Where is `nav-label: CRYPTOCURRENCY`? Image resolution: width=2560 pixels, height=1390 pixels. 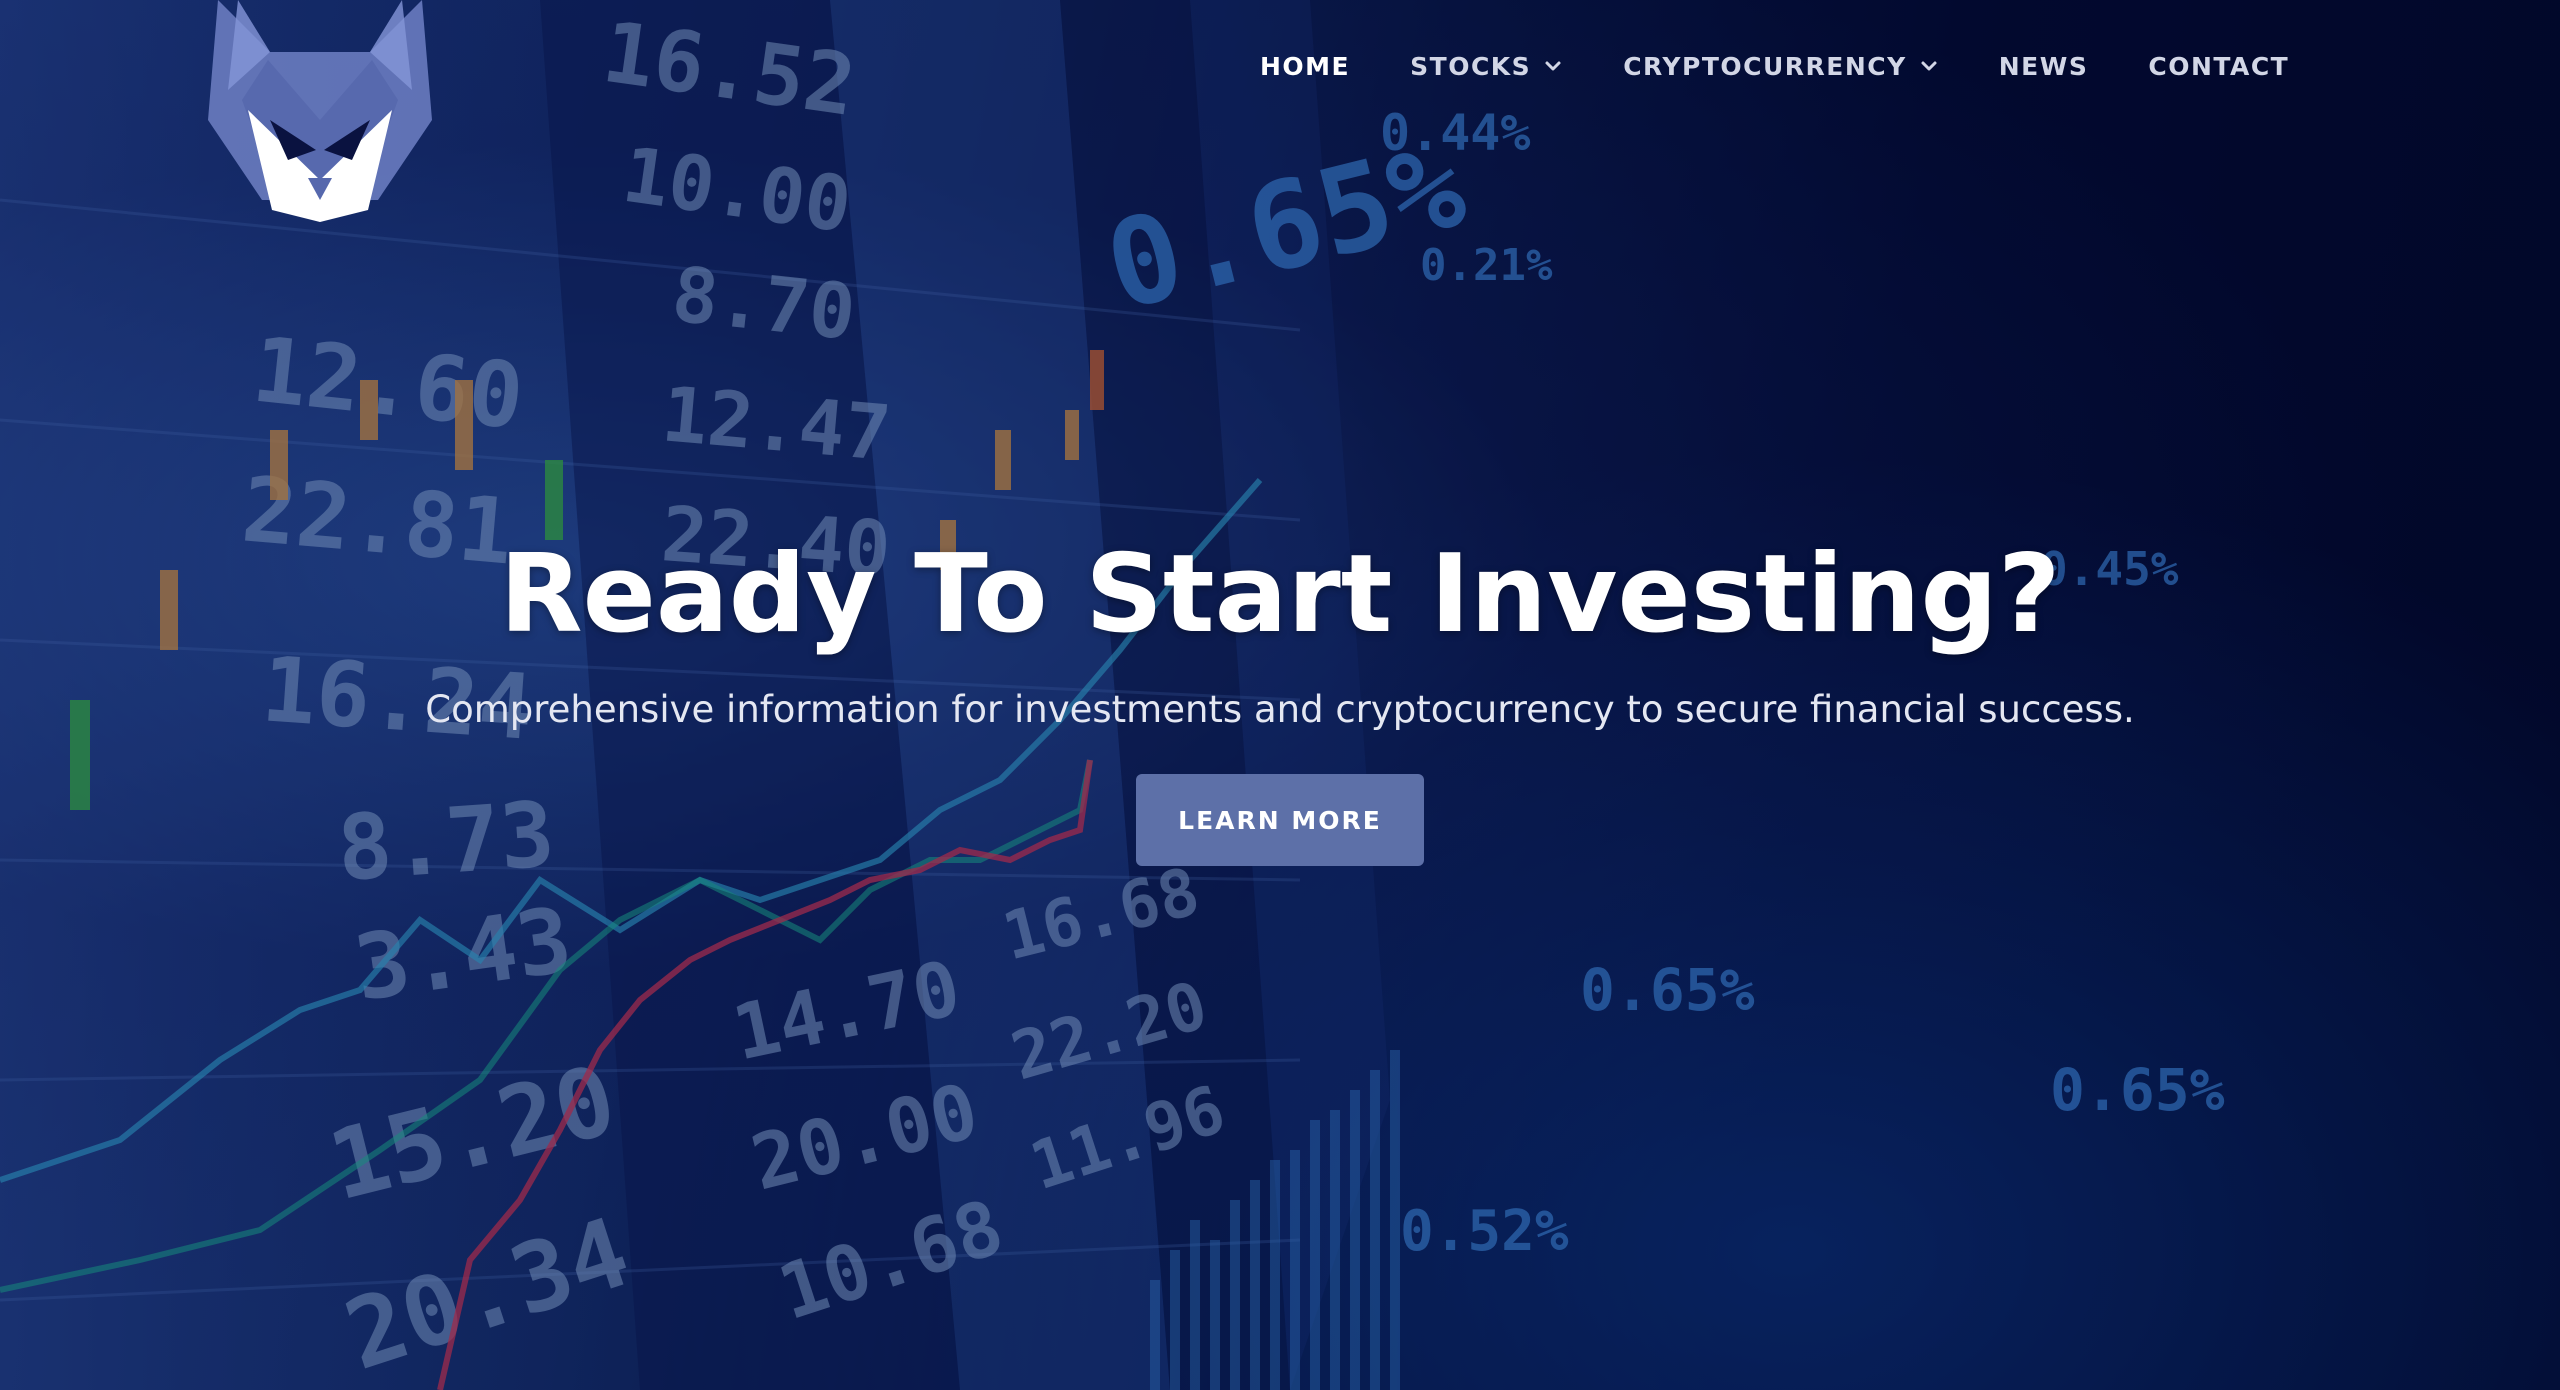 nav-label: CRYPTOCURRENCY is located at coordinates (1765, 66).